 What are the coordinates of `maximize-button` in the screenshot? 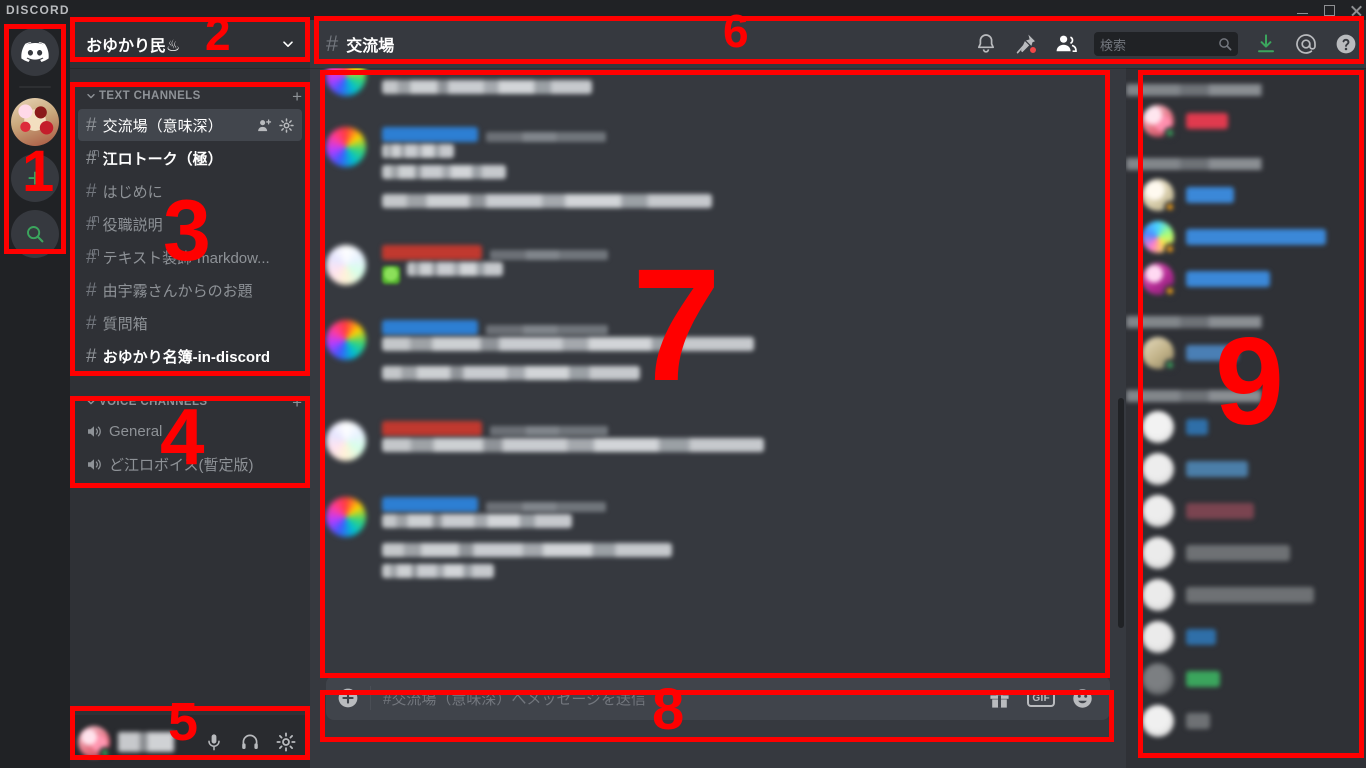 It's located at (1329, 10).